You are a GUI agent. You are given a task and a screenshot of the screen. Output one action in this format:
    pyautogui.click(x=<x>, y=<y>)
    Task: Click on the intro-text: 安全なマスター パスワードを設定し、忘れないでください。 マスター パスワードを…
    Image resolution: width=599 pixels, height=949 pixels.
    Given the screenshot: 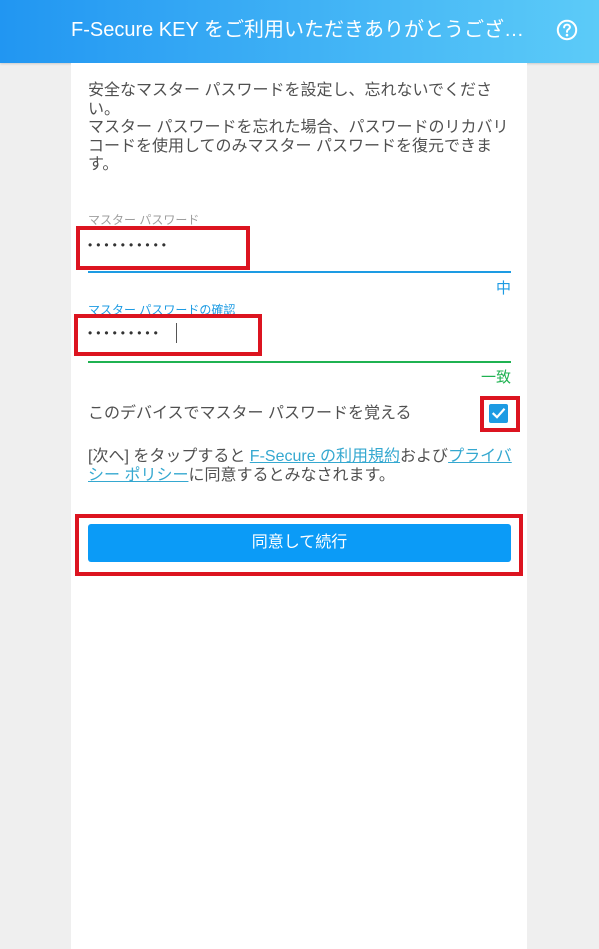 What is the action you would take?
    pyautogui.click(x=300, y=128)
    